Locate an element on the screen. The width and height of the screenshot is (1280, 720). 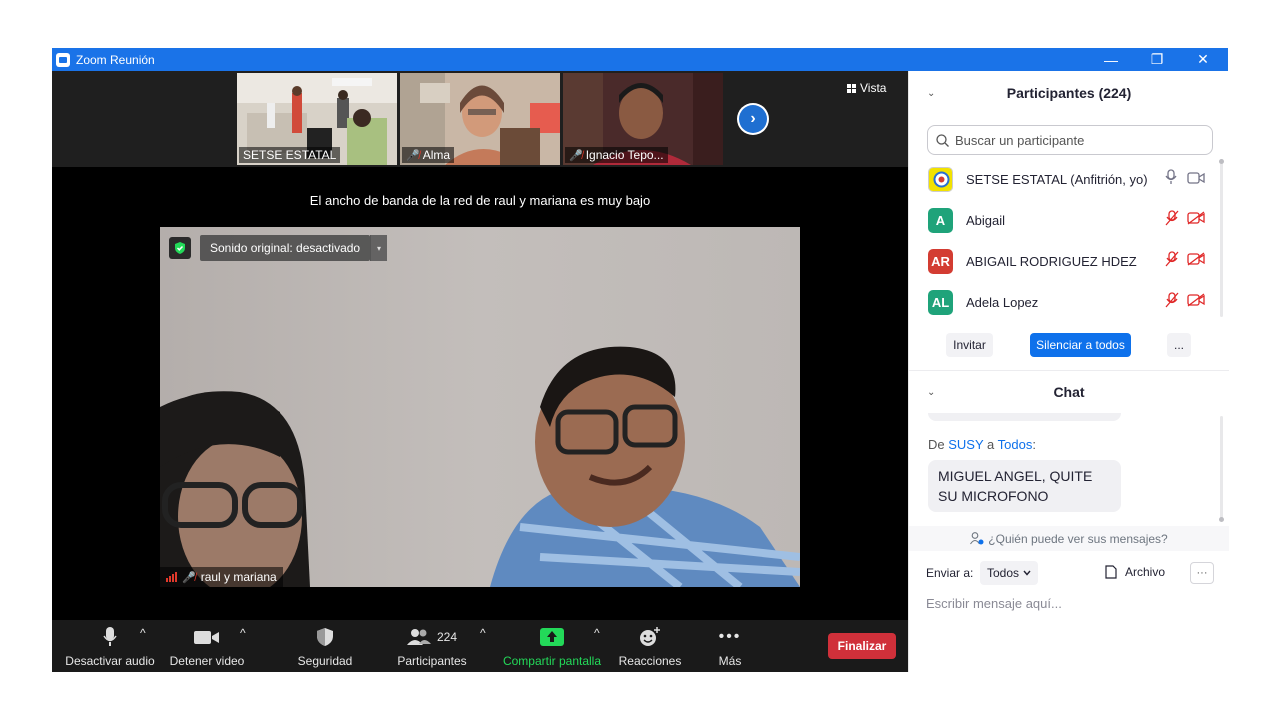
participant-thumbnail: SETSE ESTATAL is located at coordinates (317, 119).